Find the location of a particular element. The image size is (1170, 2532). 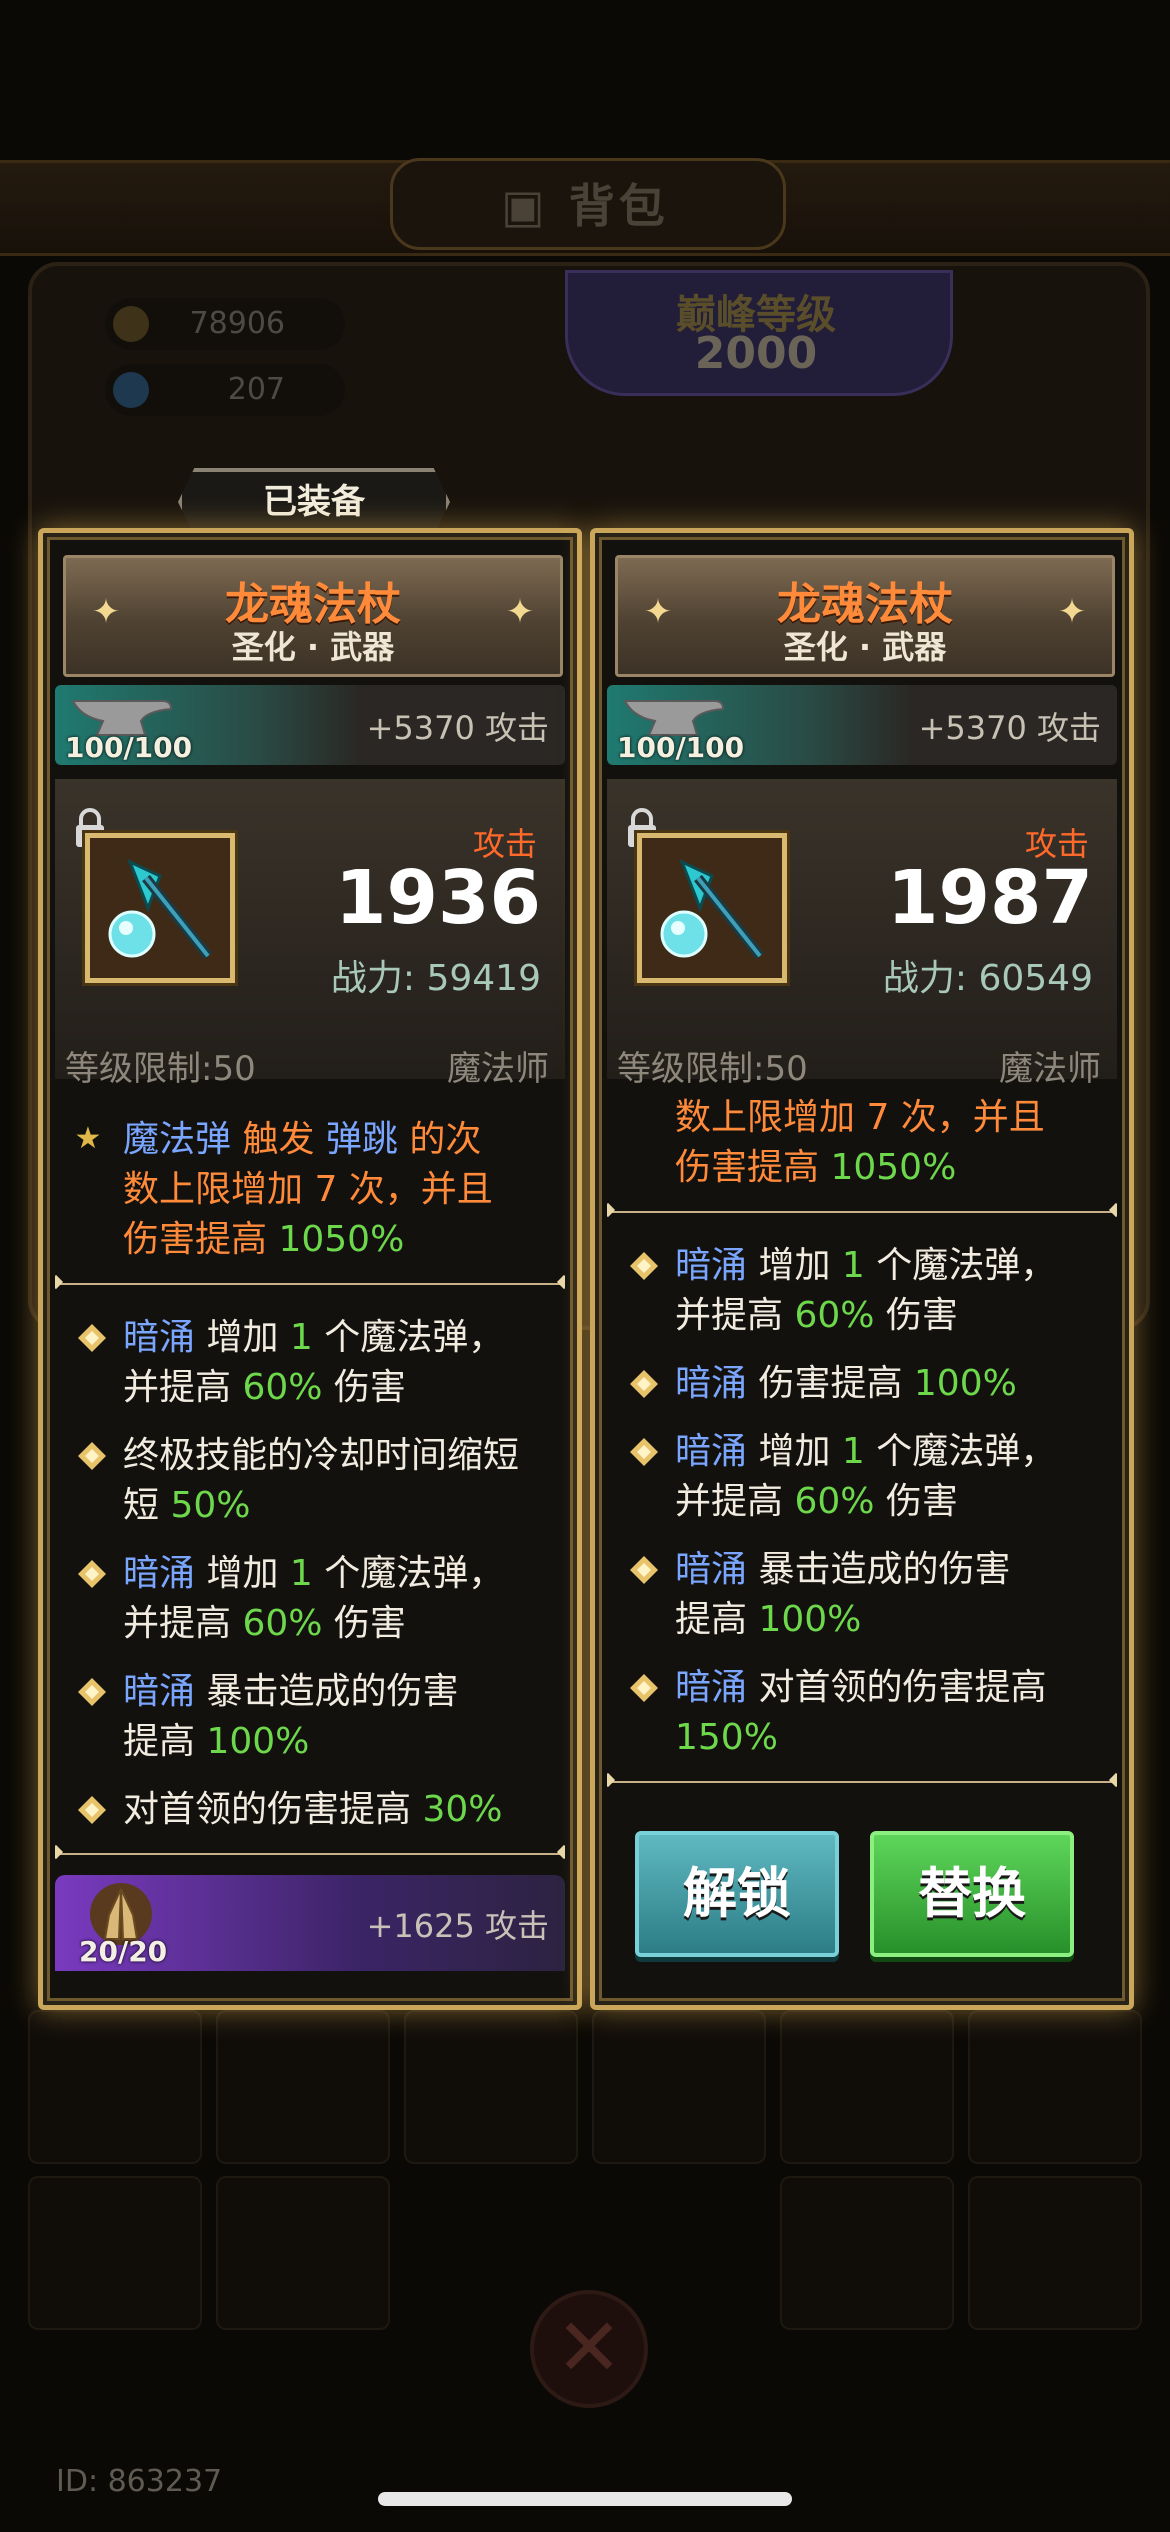

blessing-bonus: +1625 攻击 is located at coordinates (457, 1926).